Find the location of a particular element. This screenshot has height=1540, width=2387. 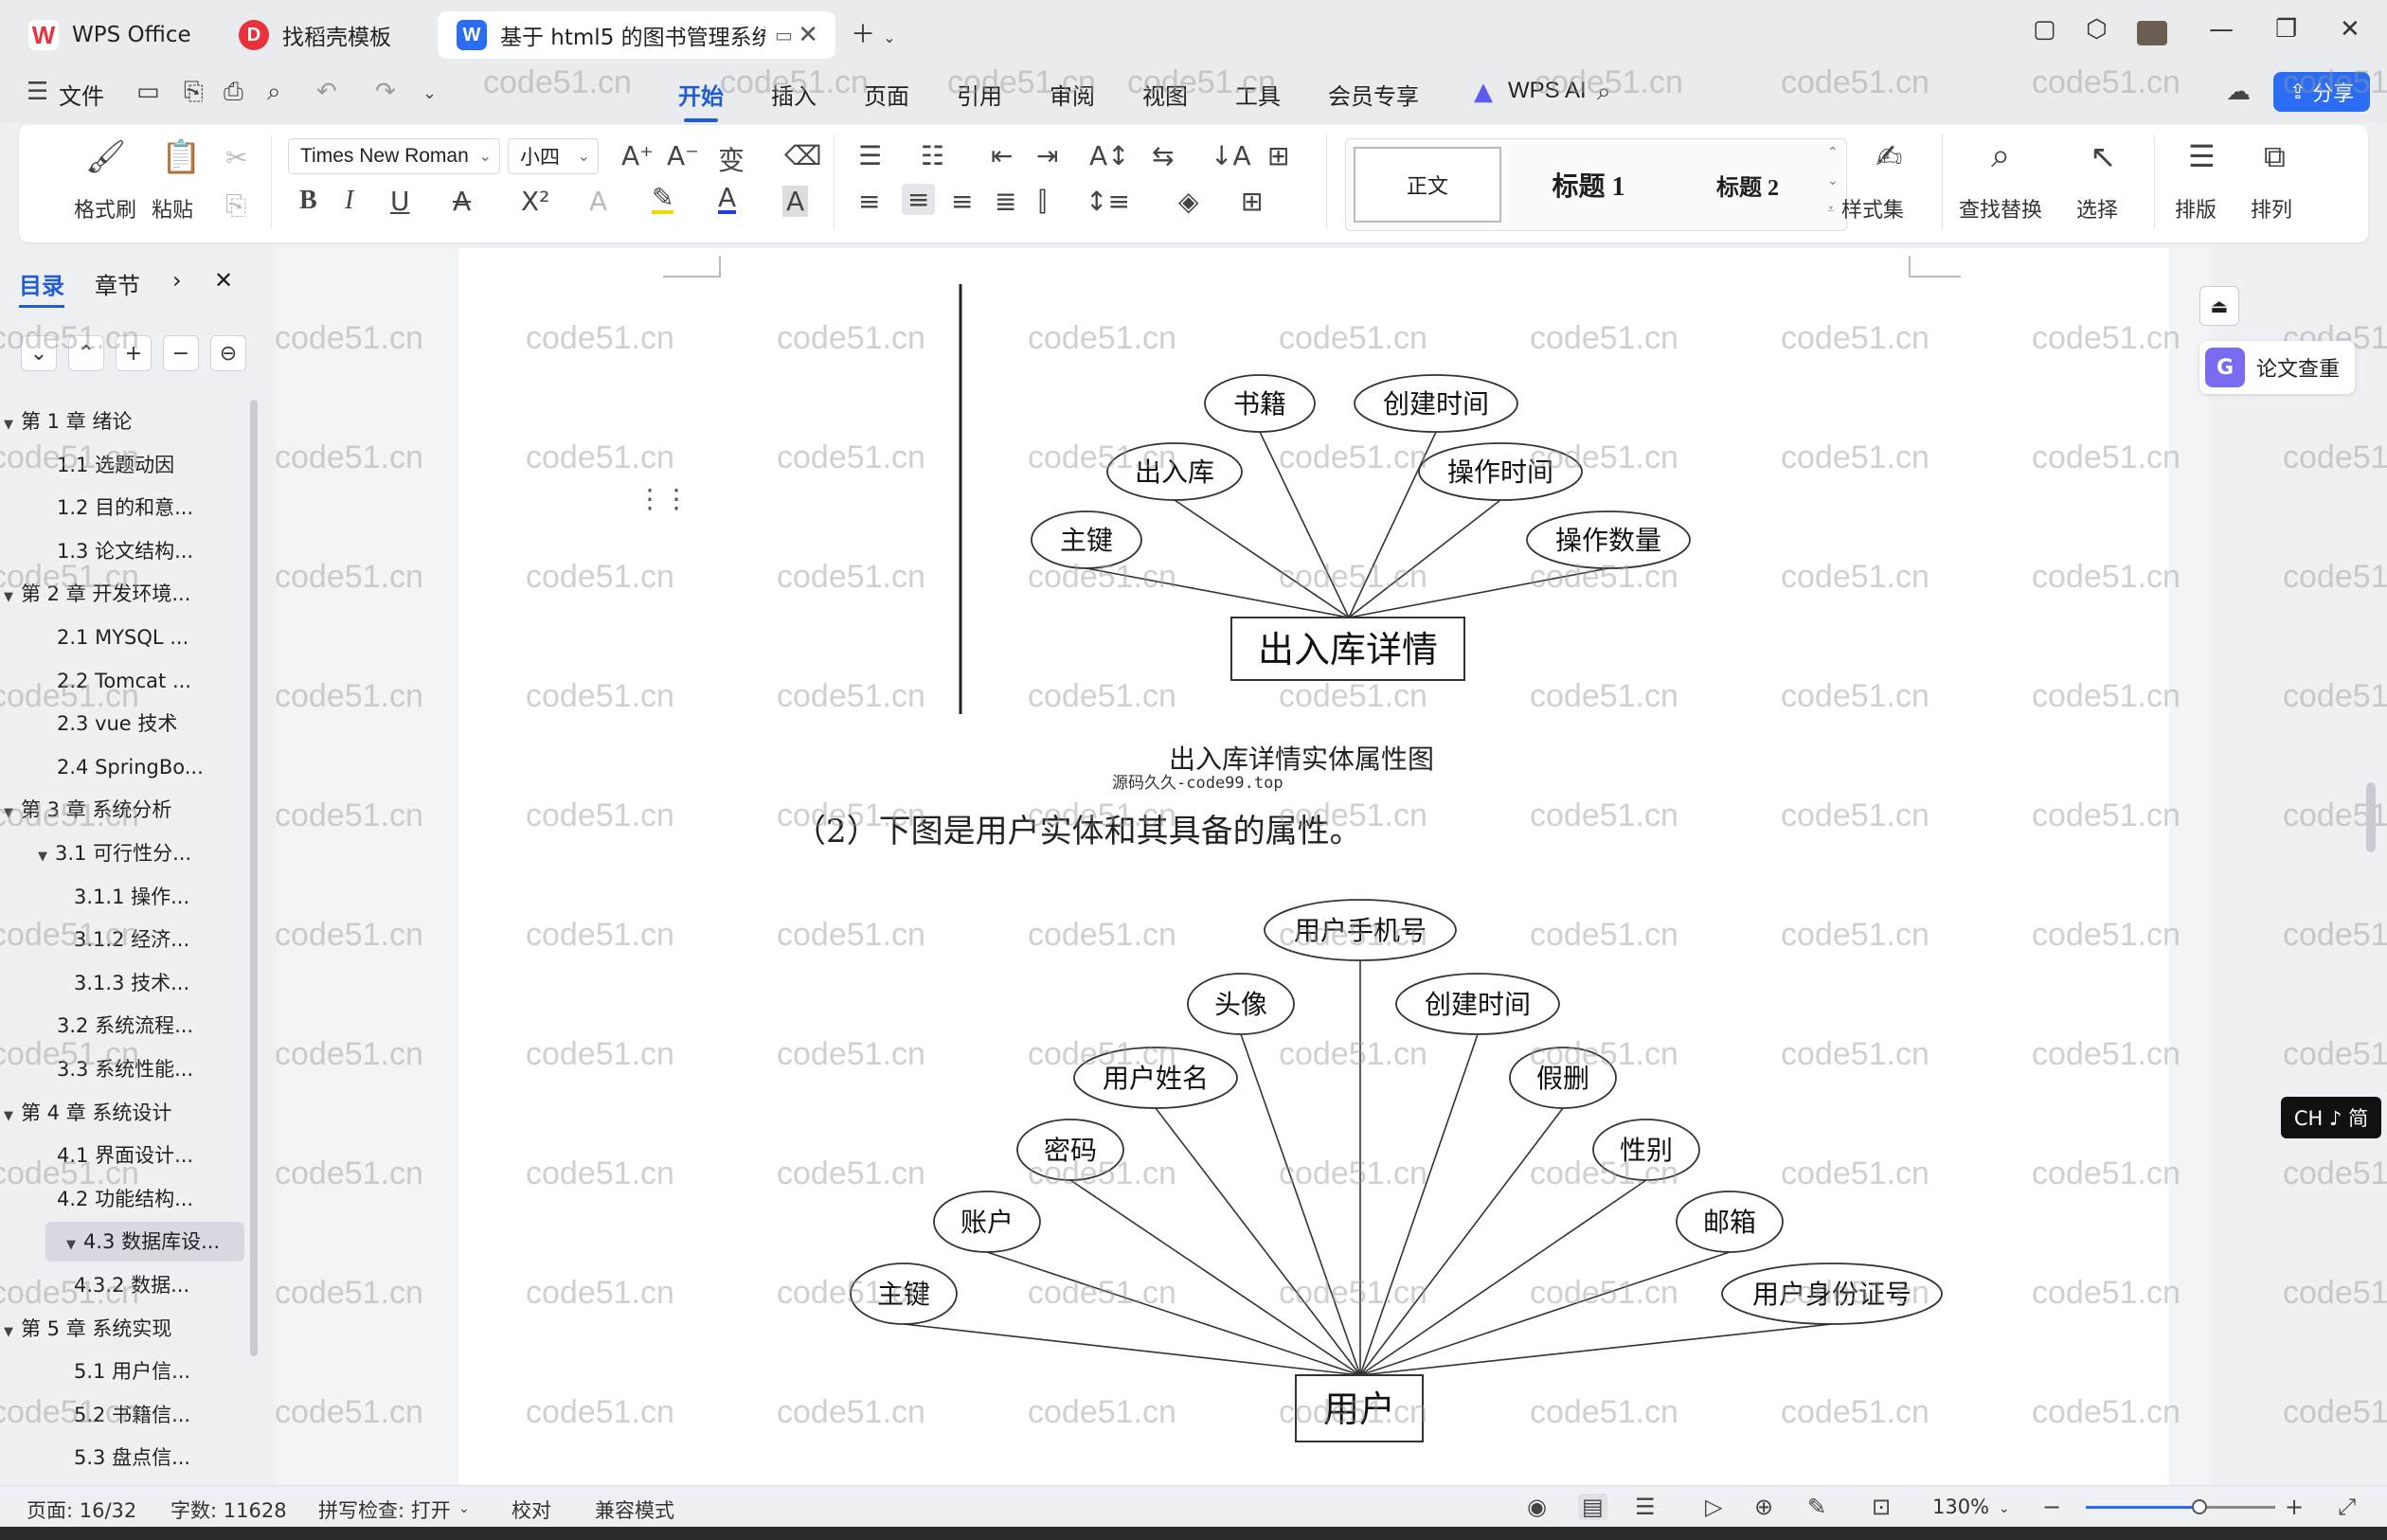

page-view-icon: ▤ is located at coordinates (1592, 1507).